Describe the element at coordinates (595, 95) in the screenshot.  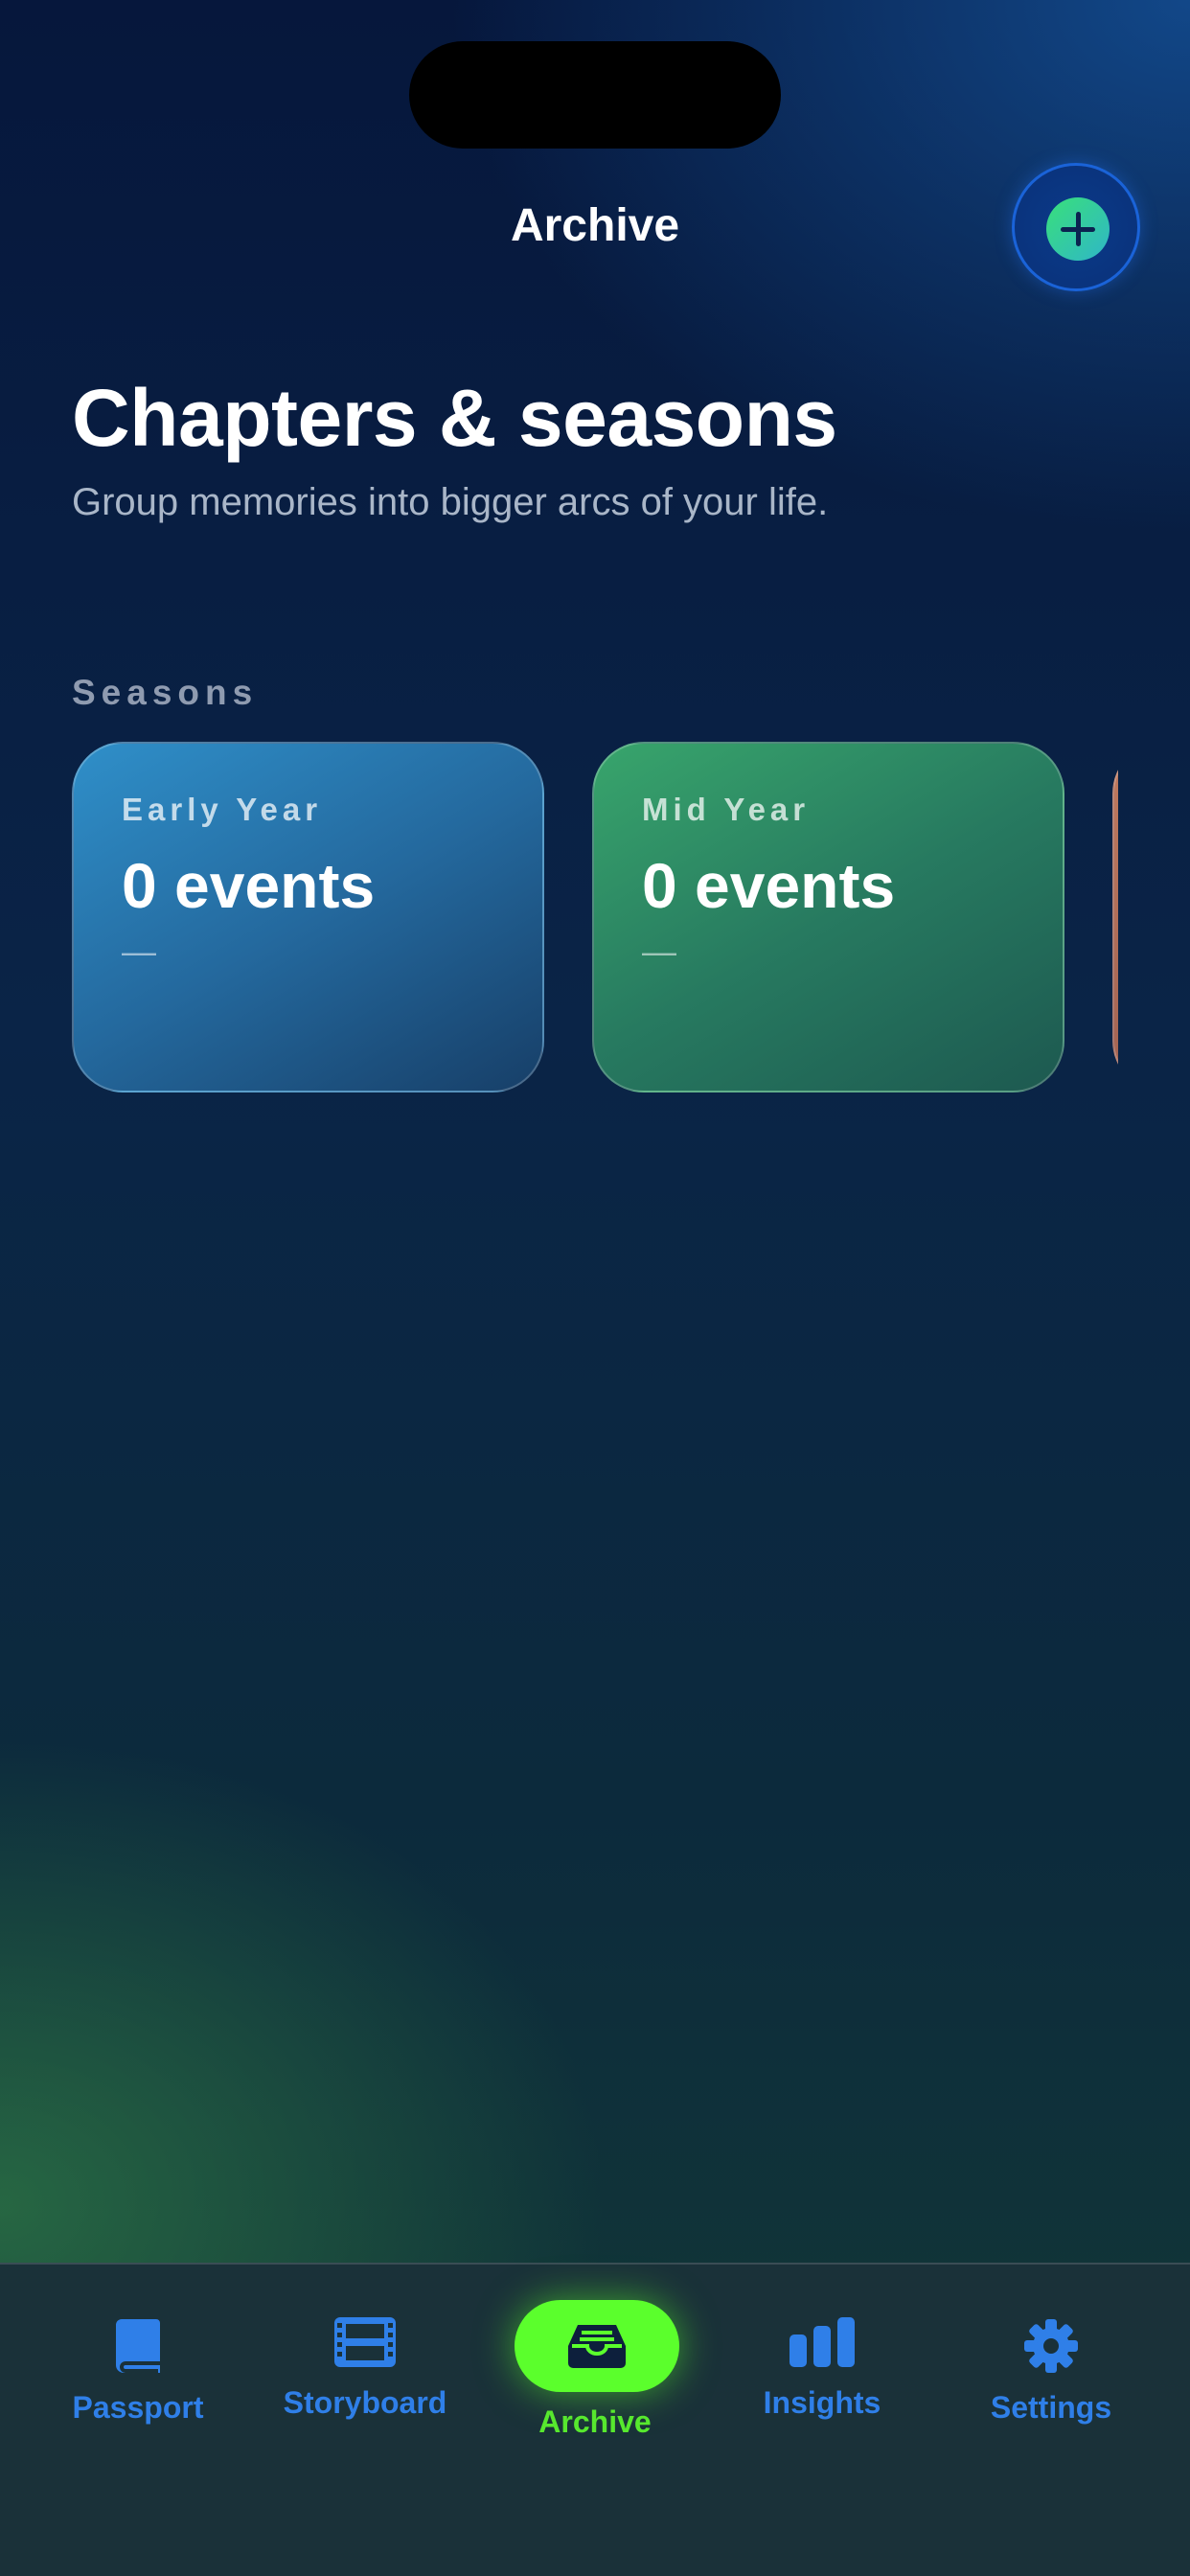
I see `dynamic-island` at that location.